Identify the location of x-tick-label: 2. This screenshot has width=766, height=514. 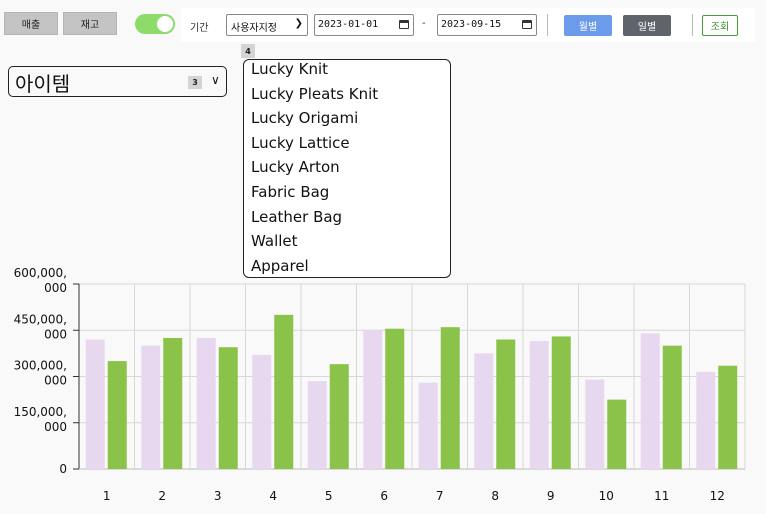
(162, 496).